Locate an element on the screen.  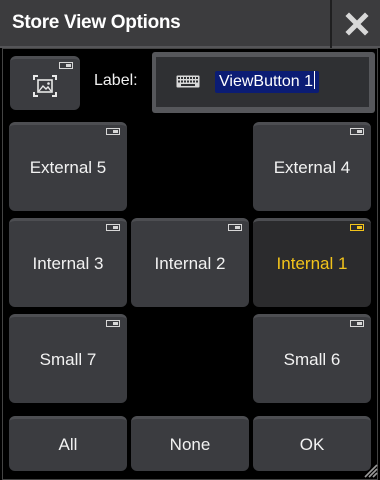
view-button-external-4: External 4 is located at coordinates (312, 166).